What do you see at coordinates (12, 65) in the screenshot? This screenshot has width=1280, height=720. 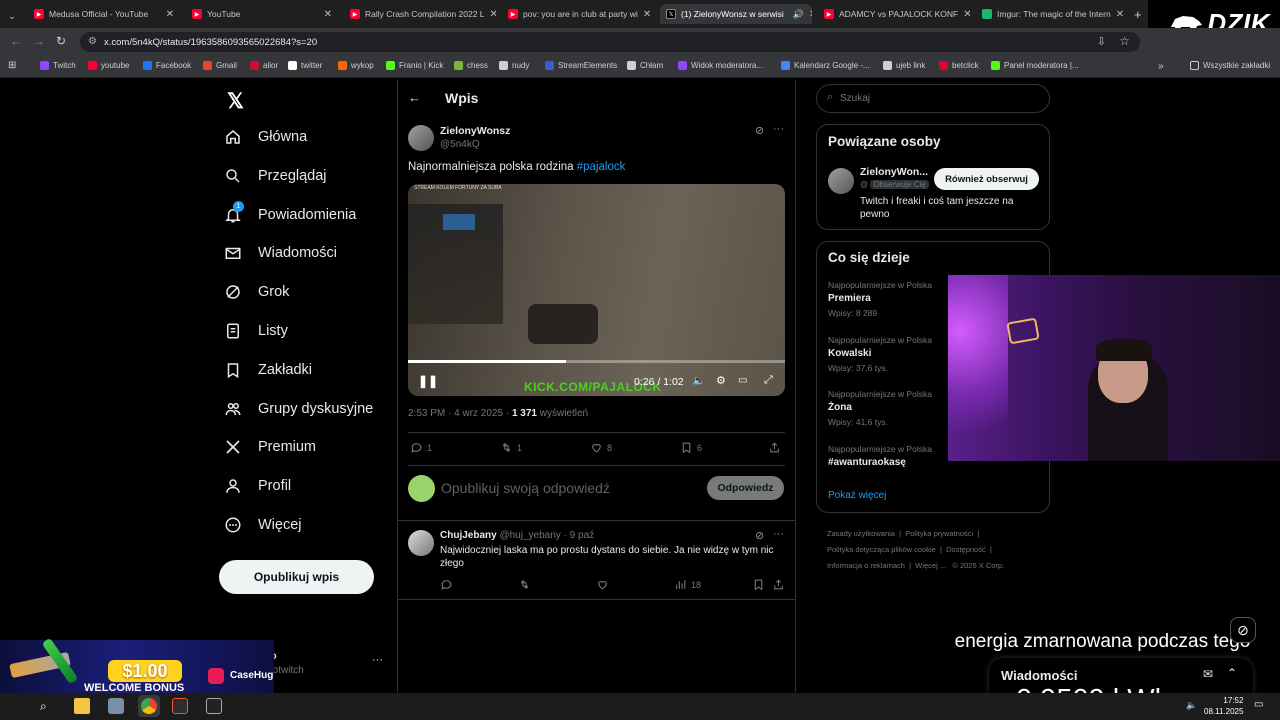 I see `apps-icon: ⊞` at bounding box center [12, 65].